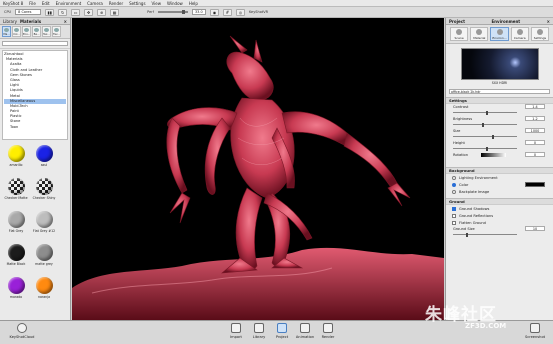 This screenshot has height=344, width=553. Describe the element at coordinates (499, 222) in the screenshot. I see `ground-option: Flatten Ground` at that location.